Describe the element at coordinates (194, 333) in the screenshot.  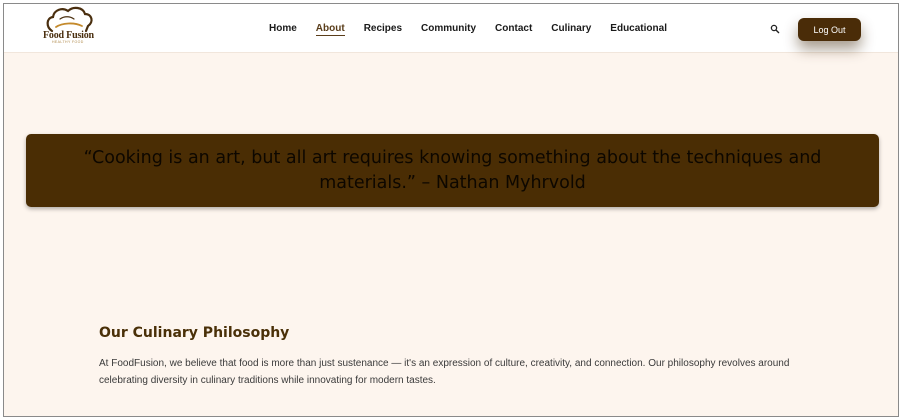
I see `philosophy-title: Our Culinary Philosophy` at that location.